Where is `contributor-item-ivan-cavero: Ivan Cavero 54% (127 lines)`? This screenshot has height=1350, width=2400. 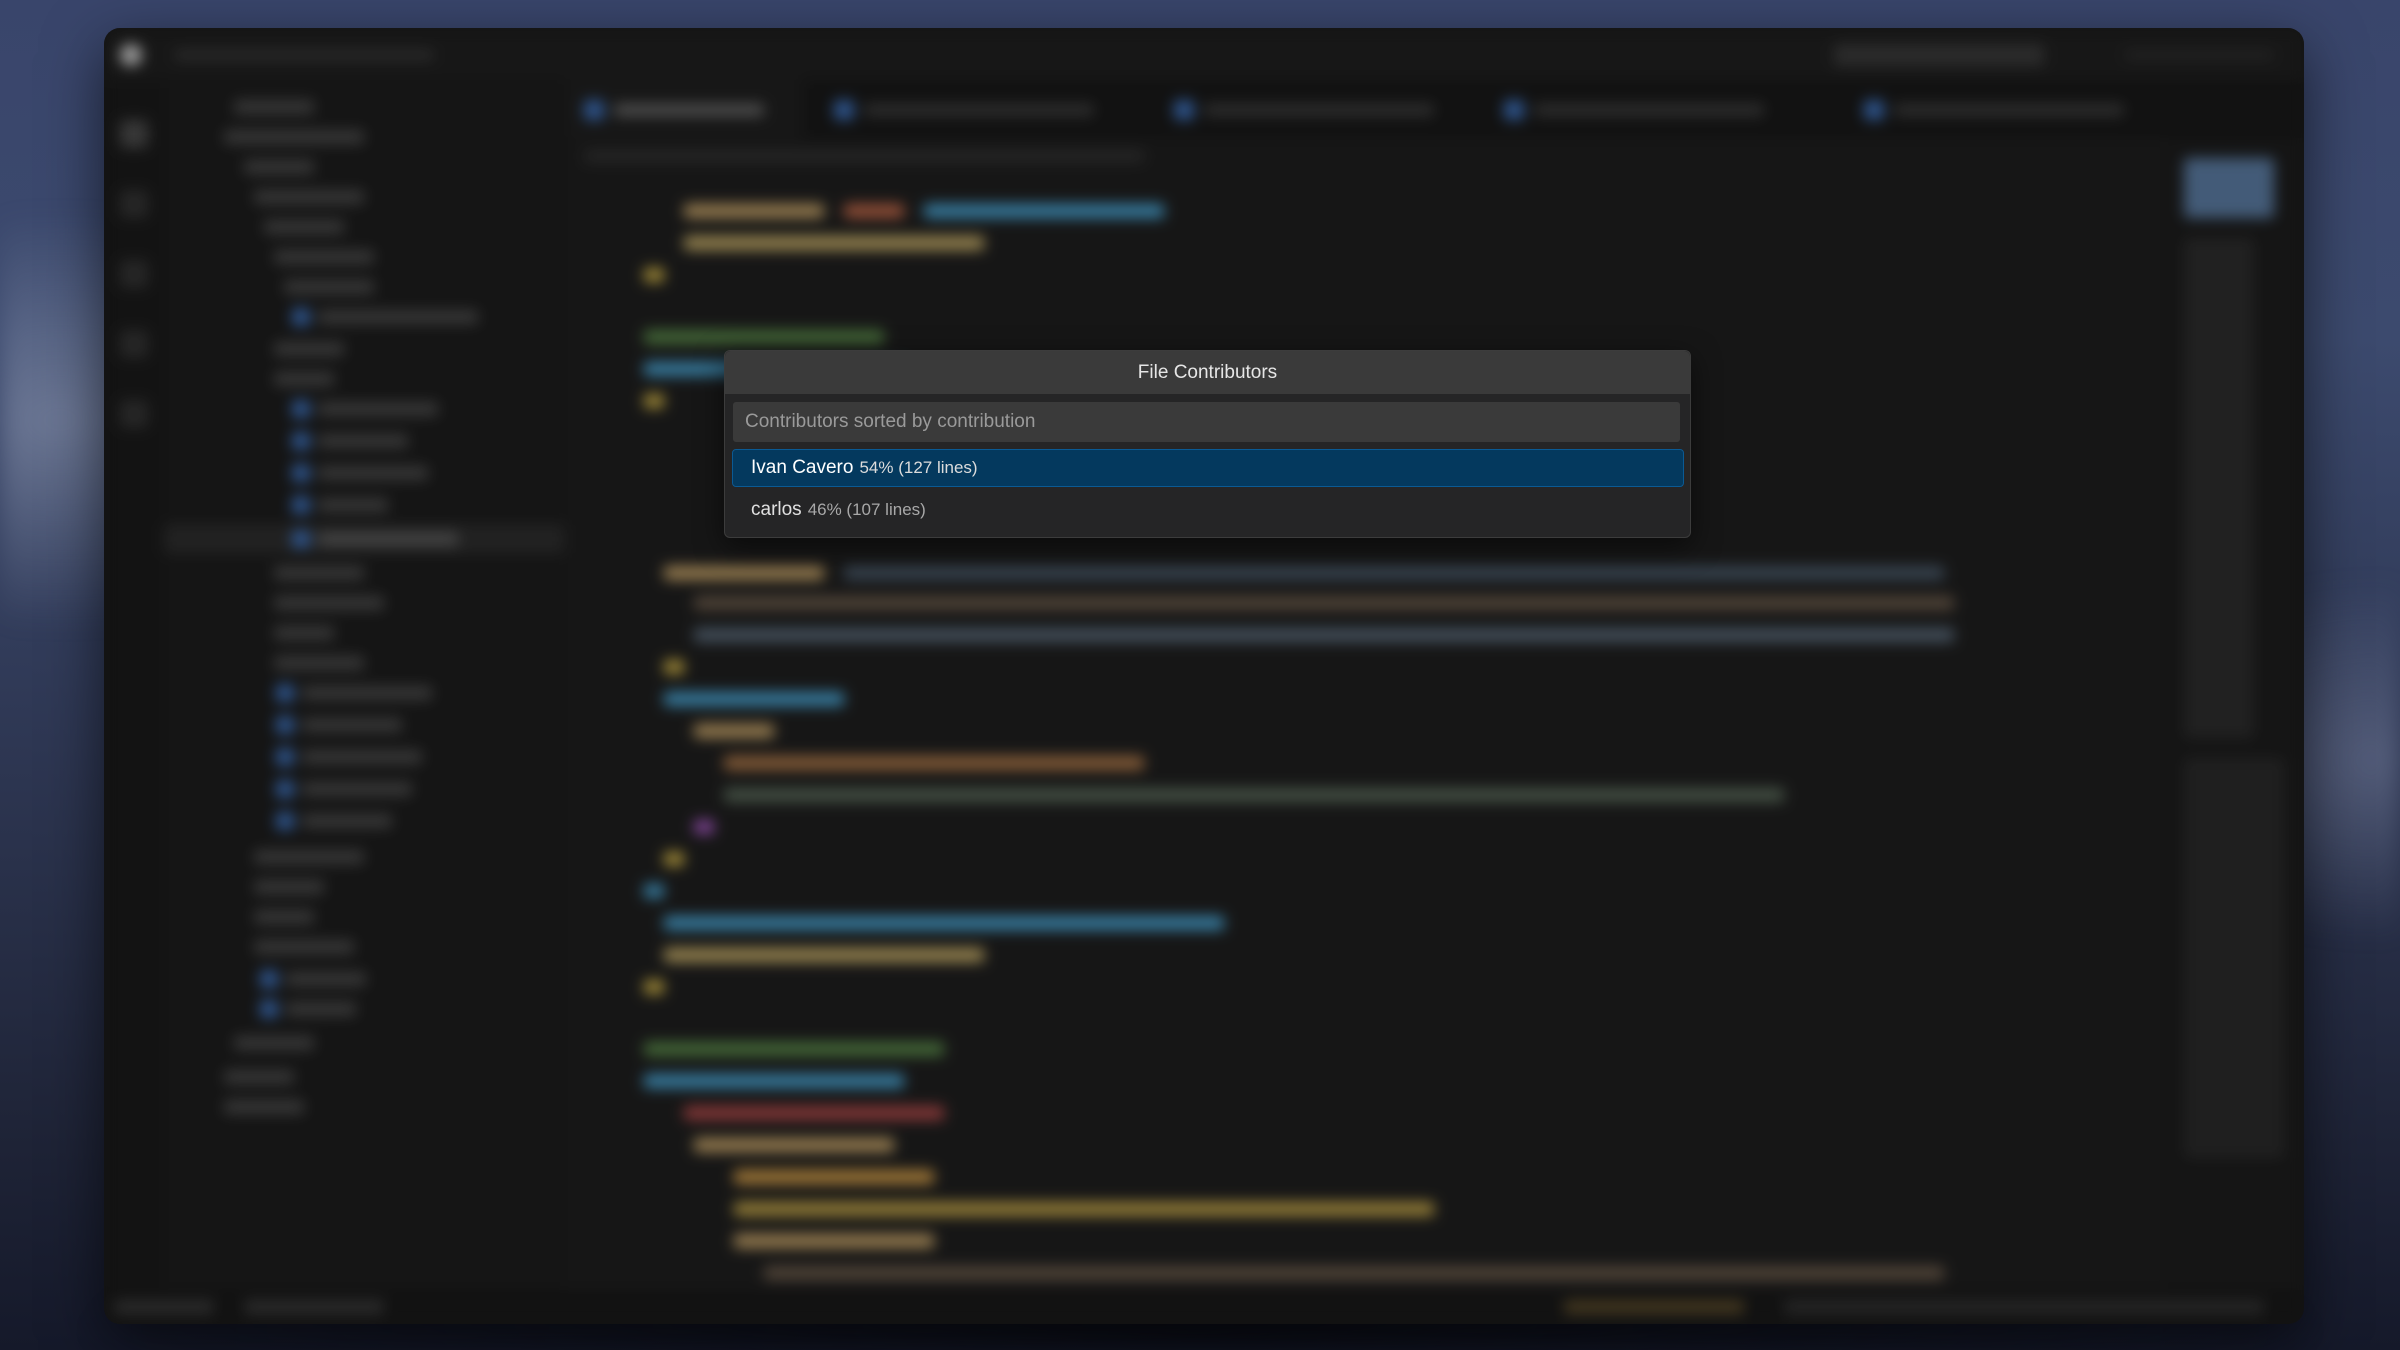
contributor-item-ivan-cavero: Ivan Cavero 54% (127 lines) is located at coordinates (1208, 468).